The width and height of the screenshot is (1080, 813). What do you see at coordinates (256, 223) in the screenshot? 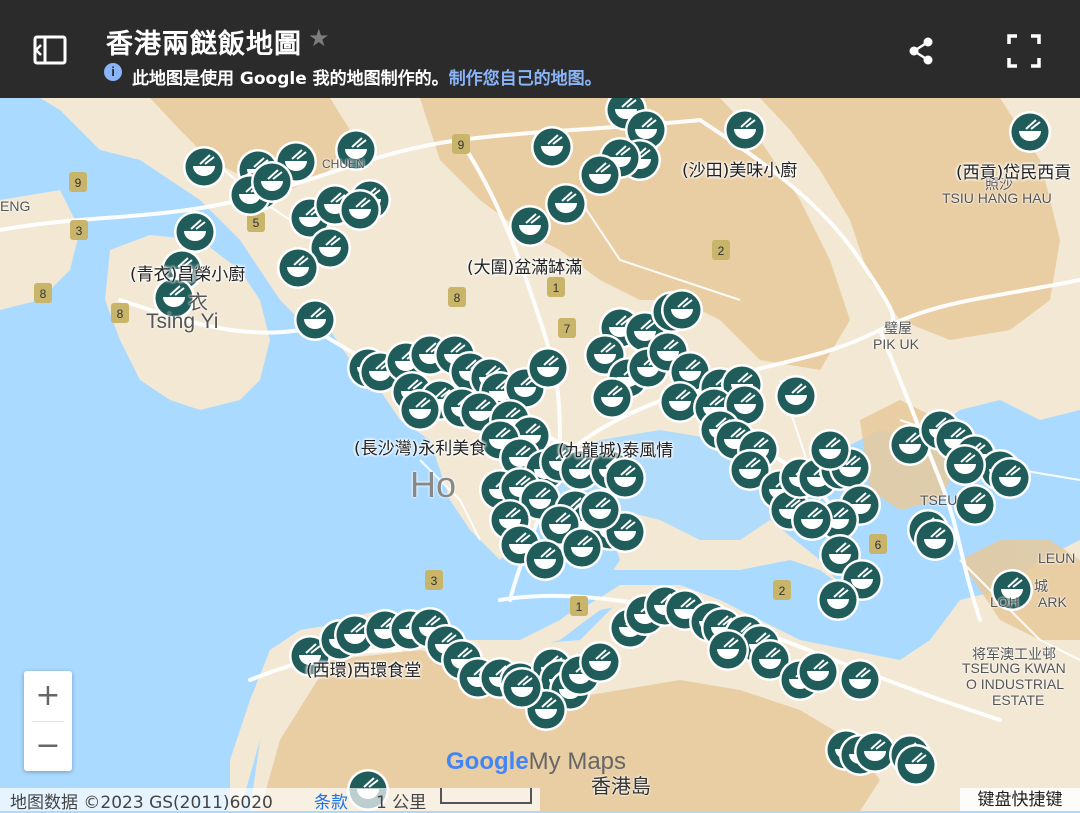
I see `svg-text: 5` at bounding box center [256, 223].